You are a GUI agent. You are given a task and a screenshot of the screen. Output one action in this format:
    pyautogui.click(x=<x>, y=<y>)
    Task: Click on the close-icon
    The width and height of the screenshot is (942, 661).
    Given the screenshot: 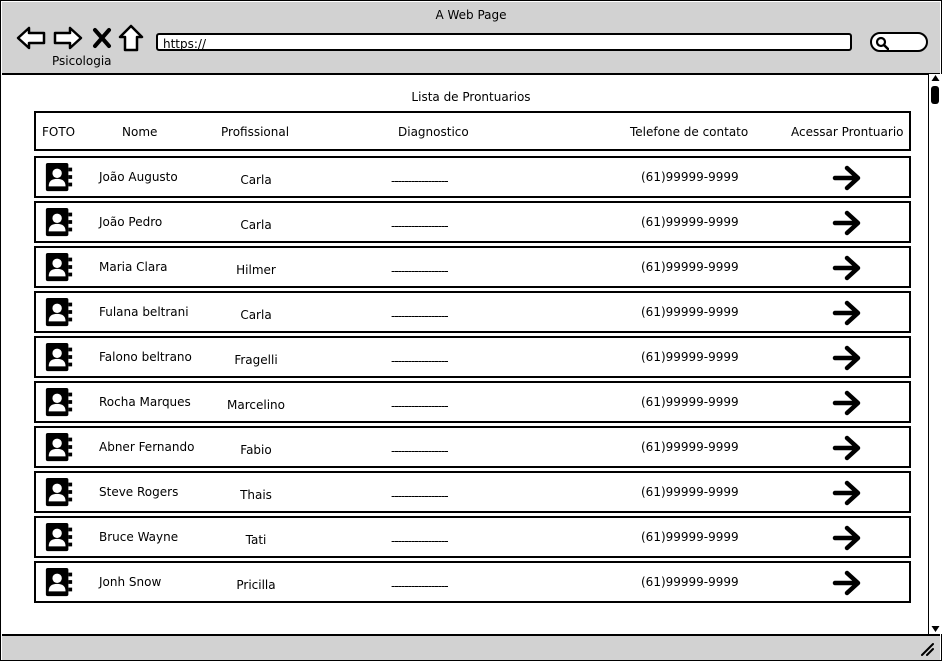 What is the action you would take?
    pyautogui.click(x=102, y=38)
    